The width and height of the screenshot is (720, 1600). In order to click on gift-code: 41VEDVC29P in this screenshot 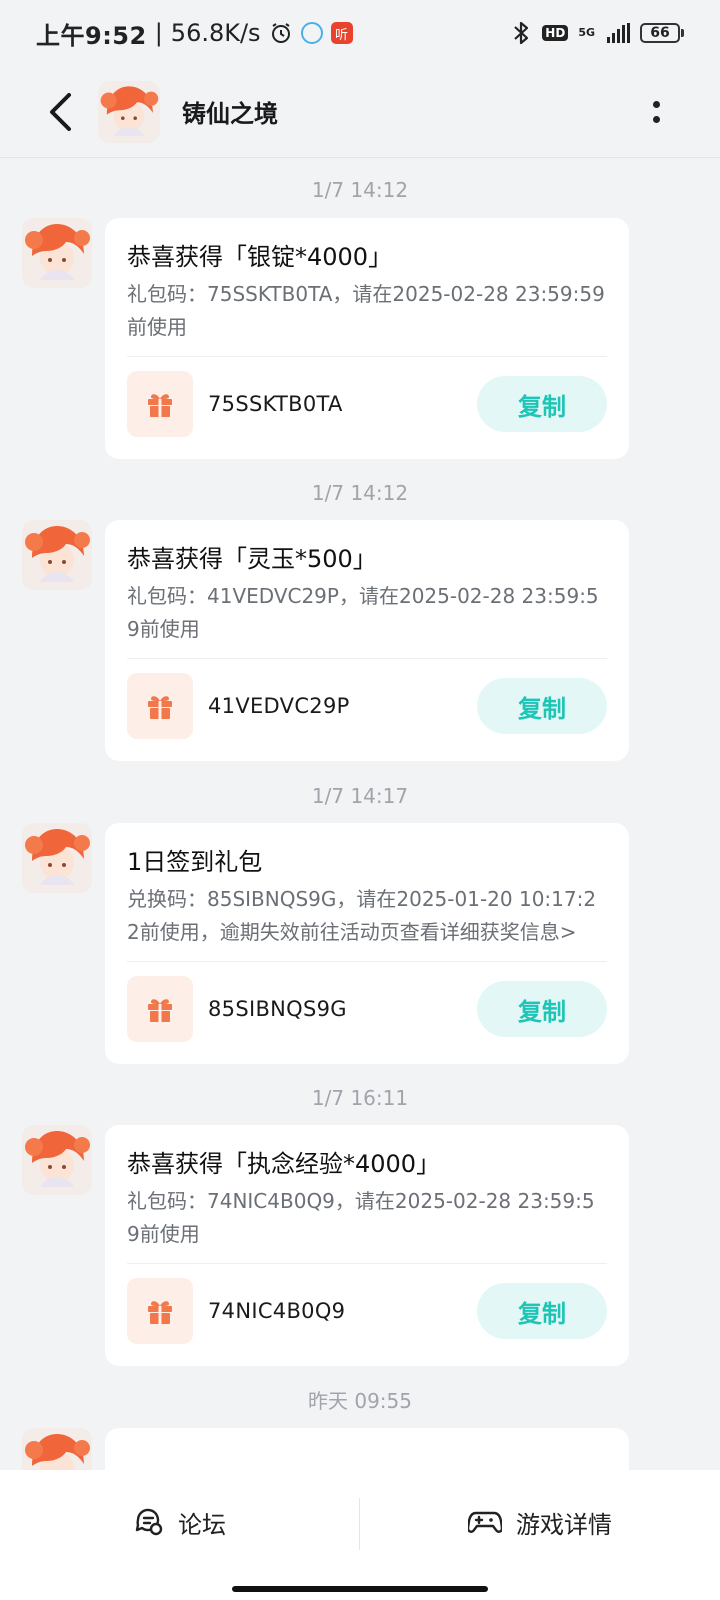, I will do `click(279, 706)`.